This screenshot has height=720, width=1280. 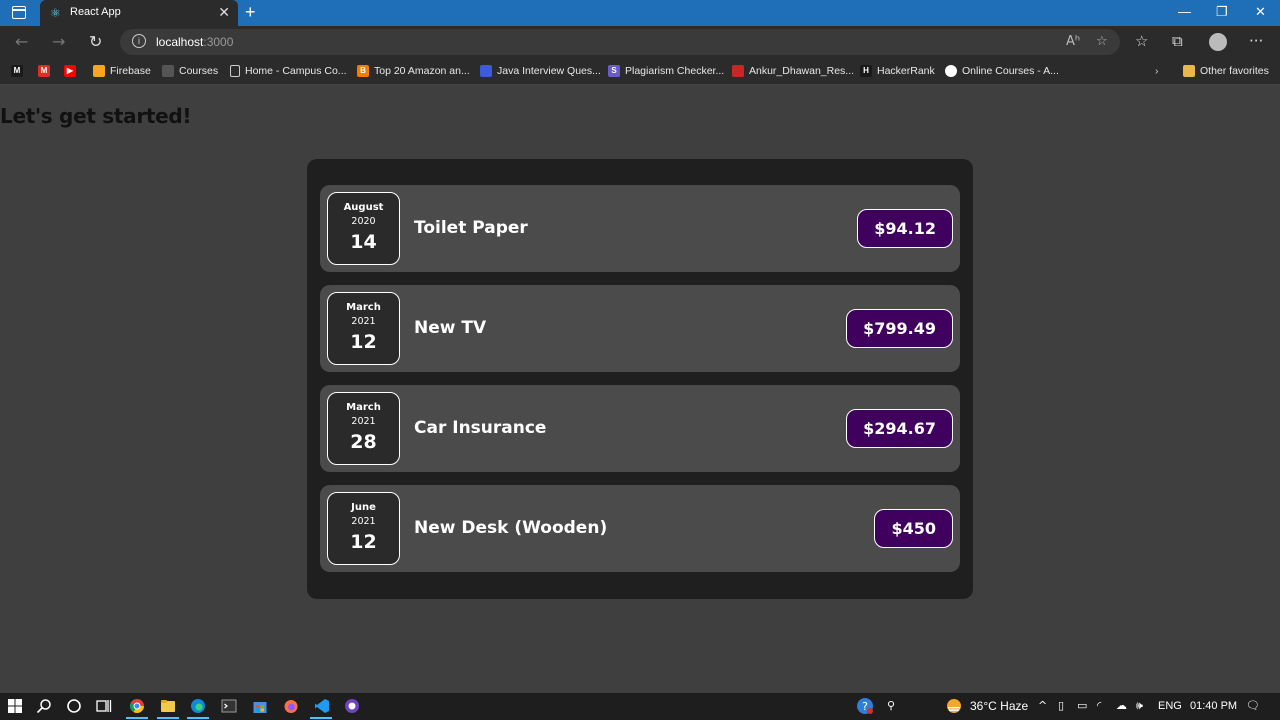 What do you see at coordinates (1061, 705) in the screenshot?
I see `device-icon: ▯` at bounding box center [1061, 705].